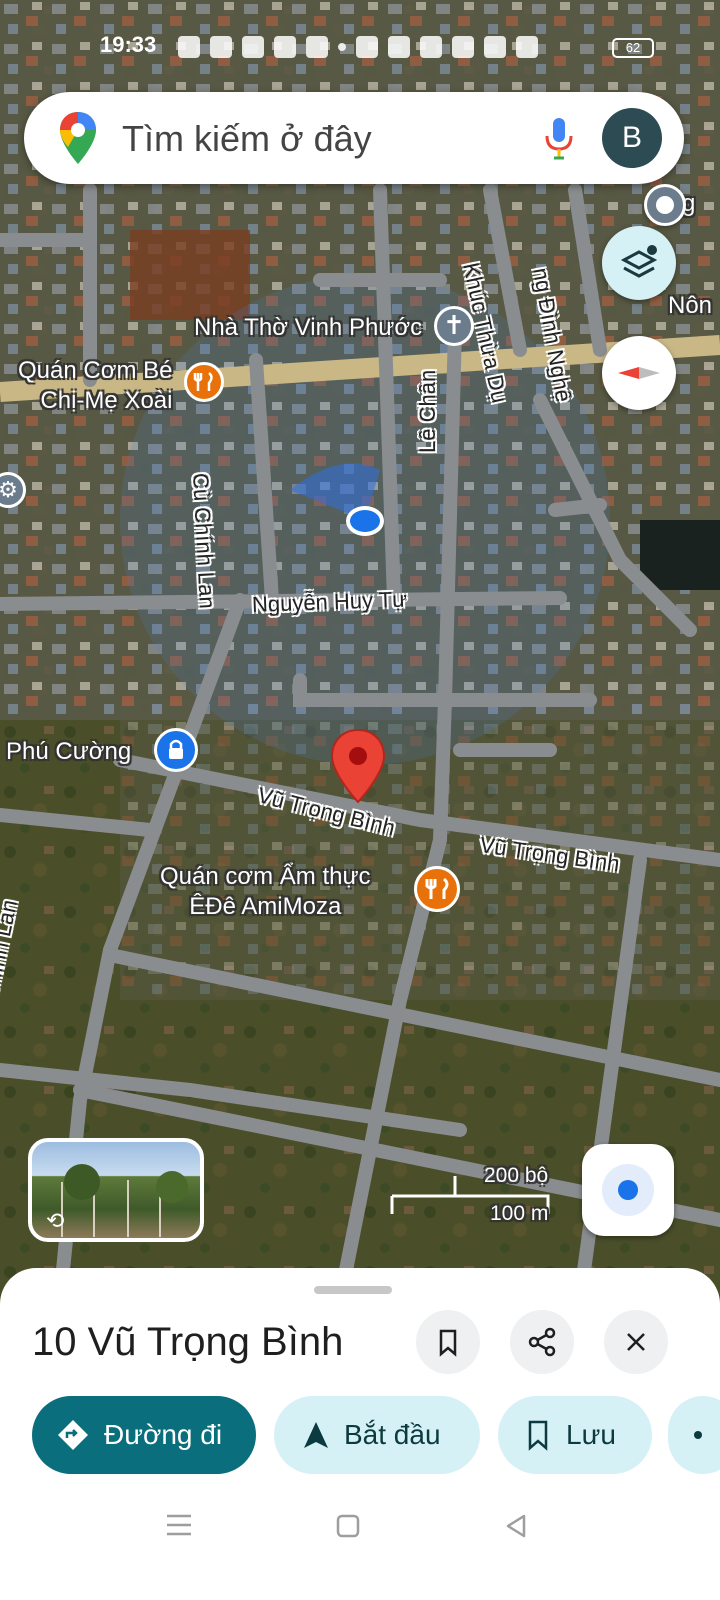 This screenshot has height=1600, width=720. Describe the element at coordinates (591, 1434) in the screenshot. I see `save-label: Lưu` at that location.